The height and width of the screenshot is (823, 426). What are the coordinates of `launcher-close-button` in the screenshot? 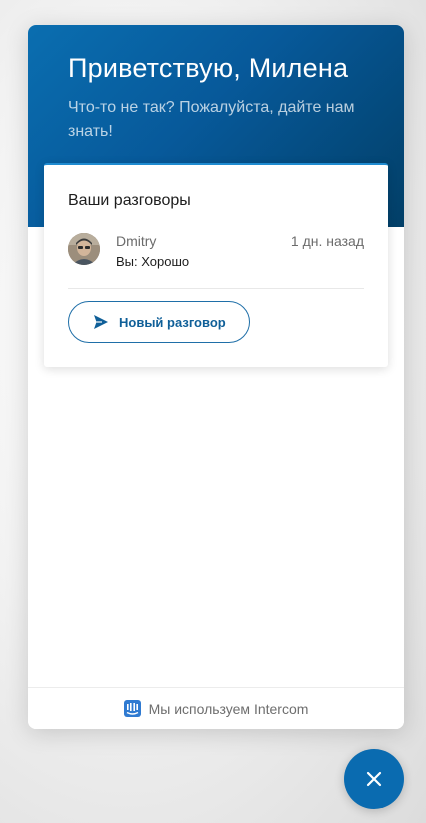 It's located at (374, 779).